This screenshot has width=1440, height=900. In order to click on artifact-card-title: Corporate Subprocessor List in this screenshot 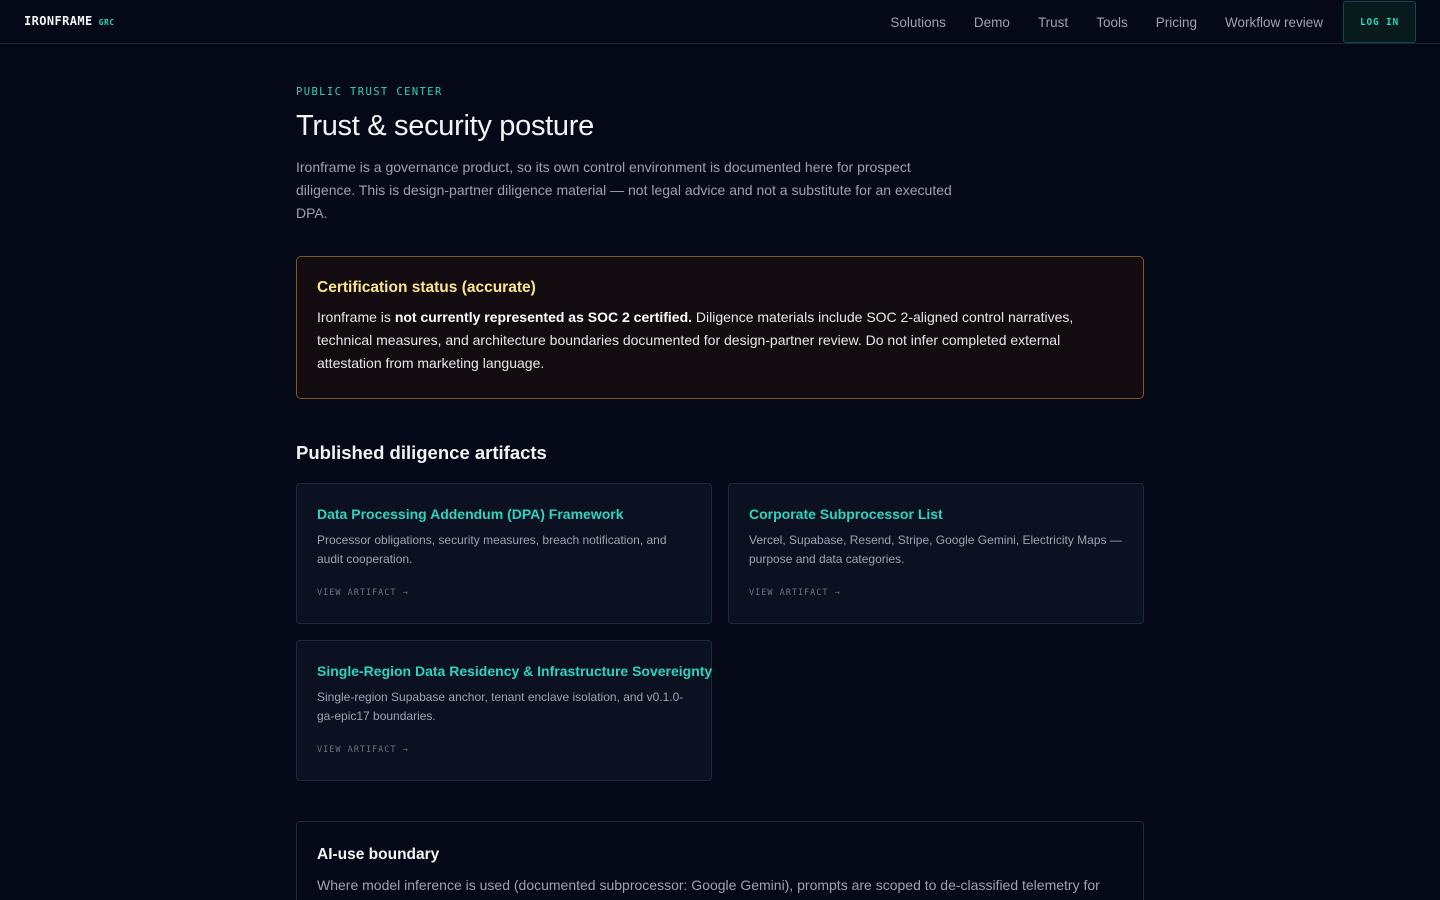, I will do `click(936, 514)`.